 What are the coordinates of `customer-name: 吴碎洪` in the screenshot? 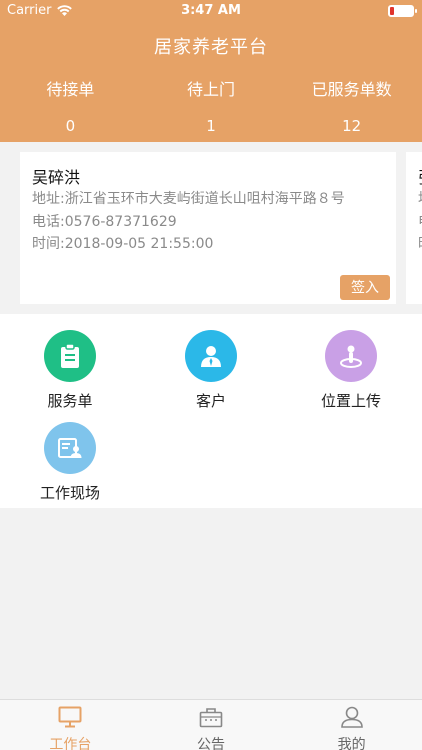 It's located at (56, 177).